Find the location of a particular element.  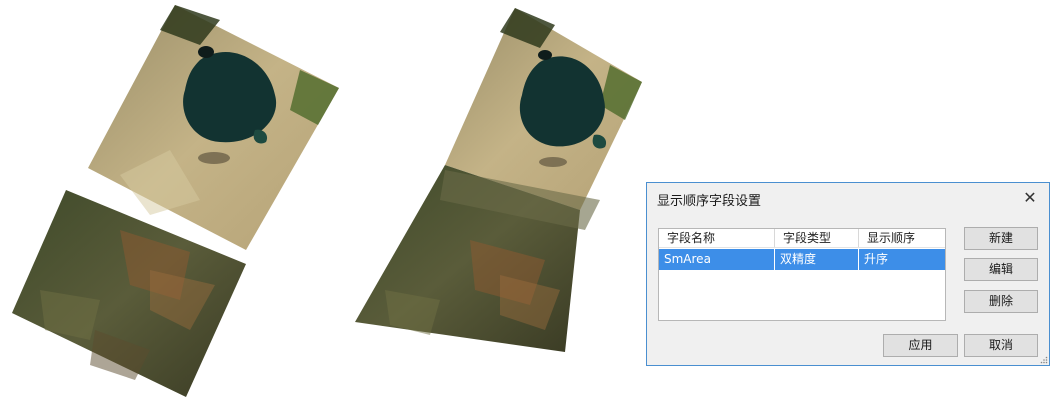

cell-display-order: 升序 is located at coordinates (876, 259).